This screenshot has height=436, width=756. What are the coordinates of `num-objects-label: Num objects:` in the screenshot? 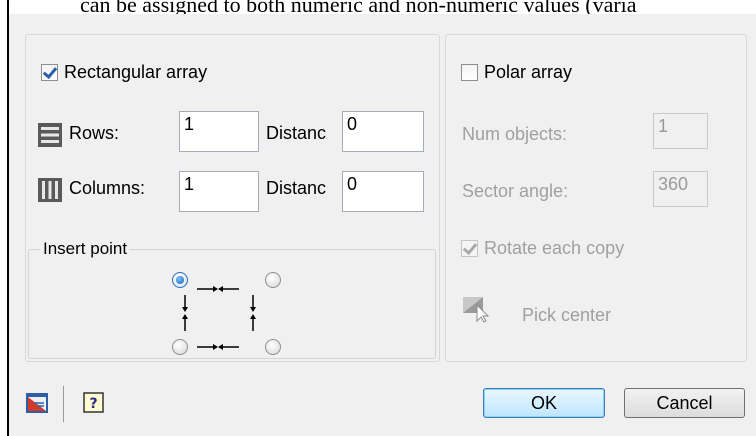 It's located at (515, 134).